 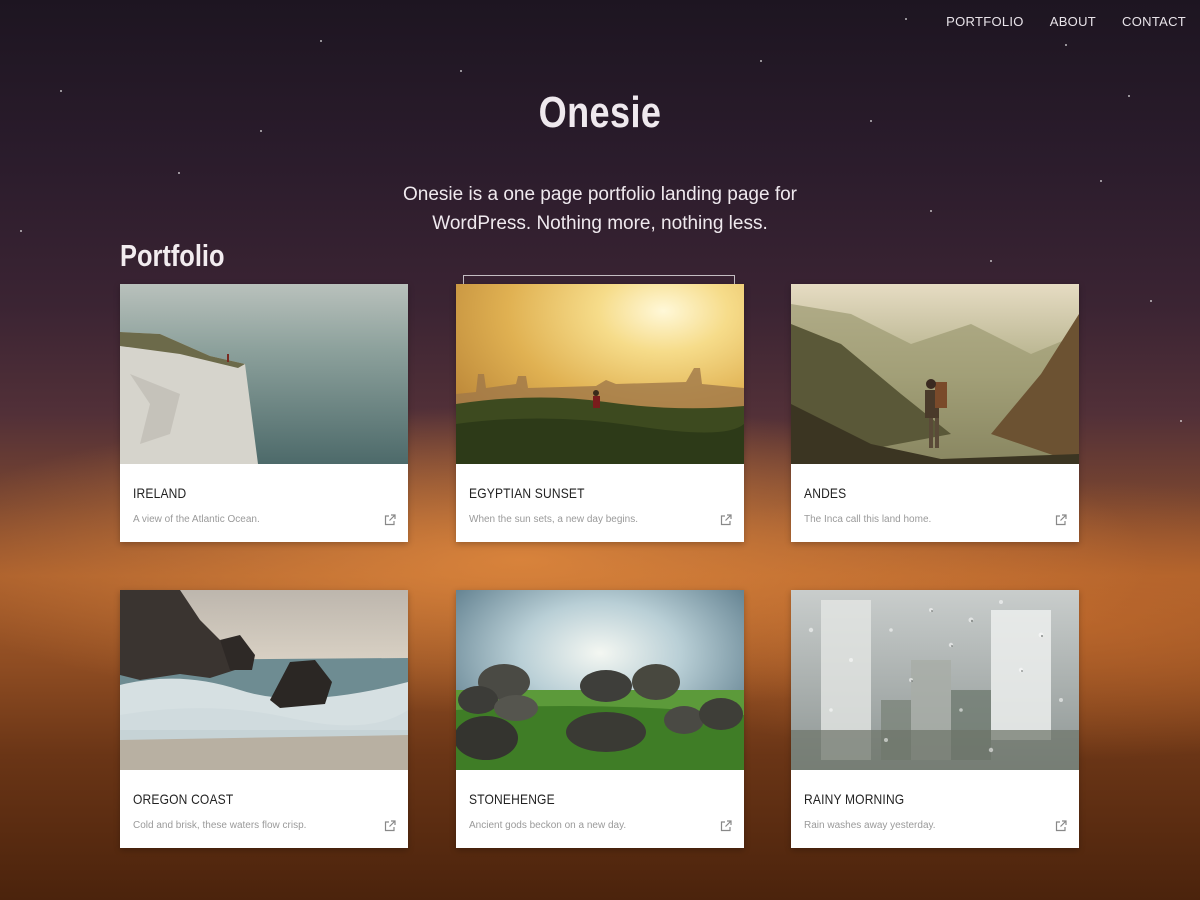 I want to click on mountain-hiker-photo, so click(x=935, y=374).